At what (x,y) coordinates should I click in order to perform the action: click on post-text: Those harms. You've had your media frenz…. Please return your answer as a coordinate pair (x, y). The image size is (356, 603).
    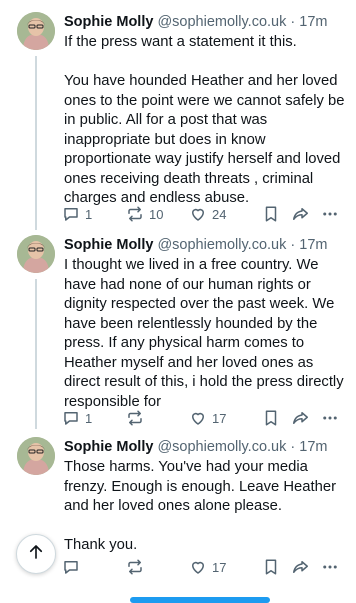
    Looking at the image, I should click on (200, 506).